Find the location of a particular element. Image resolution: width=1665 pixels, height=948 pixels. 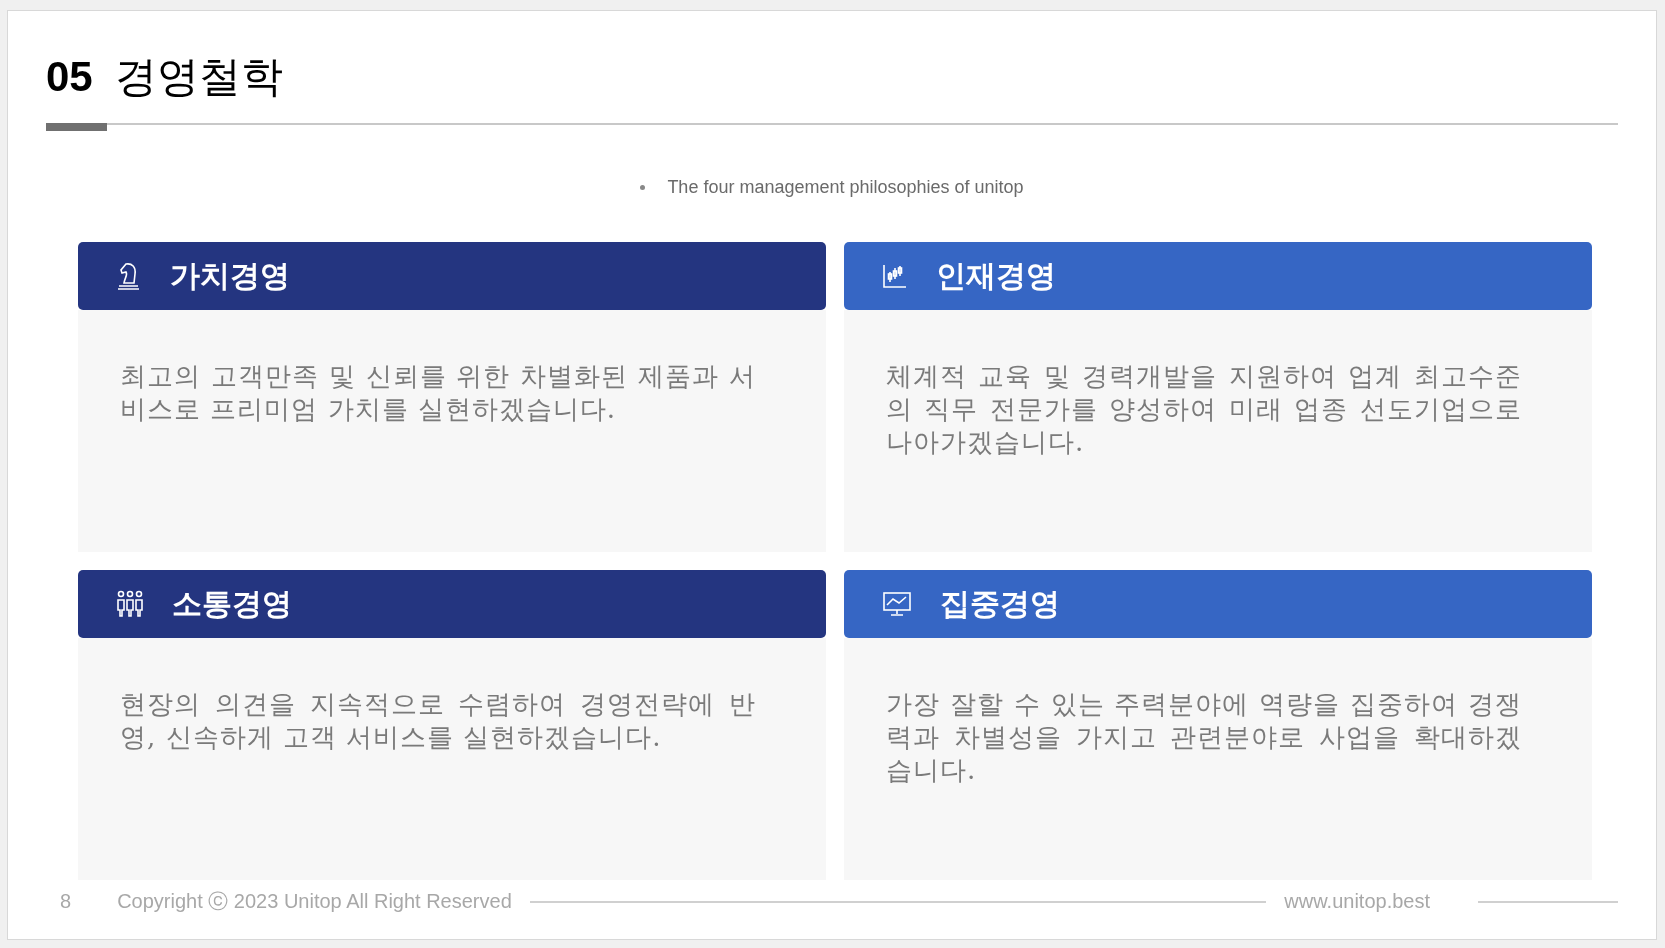

card-description: 체계적 교육 및 경력개발을 지원하여 업계 최고수준의 직무 전문가를 양성하여 미래 업종 선도기업으로 나아가겠습니다. is located at coordinates (1204, 409).